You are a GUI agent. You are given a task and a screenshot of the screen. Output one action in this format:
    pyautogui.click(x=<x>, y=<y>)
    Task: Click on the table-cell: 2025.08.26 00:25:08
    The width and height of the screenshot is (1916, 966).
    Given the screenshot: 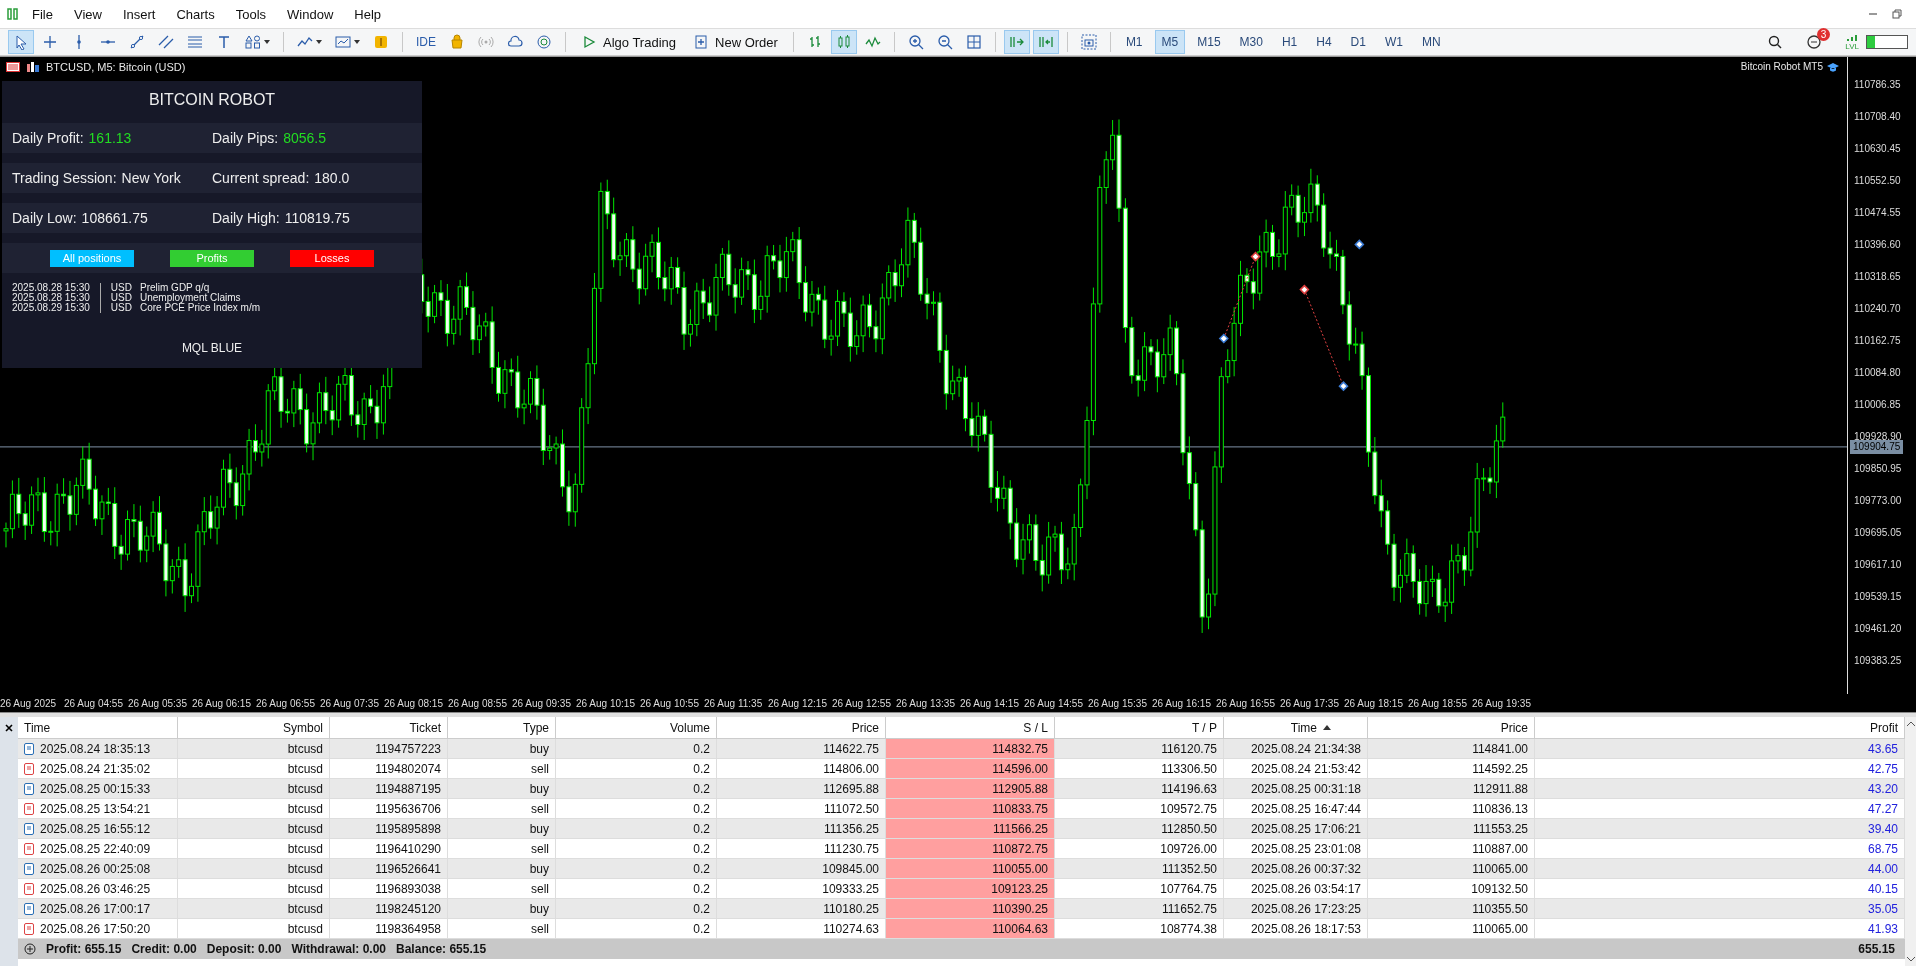 What is the action you would take?
    pyautogui.click(x=95, y=868)
    